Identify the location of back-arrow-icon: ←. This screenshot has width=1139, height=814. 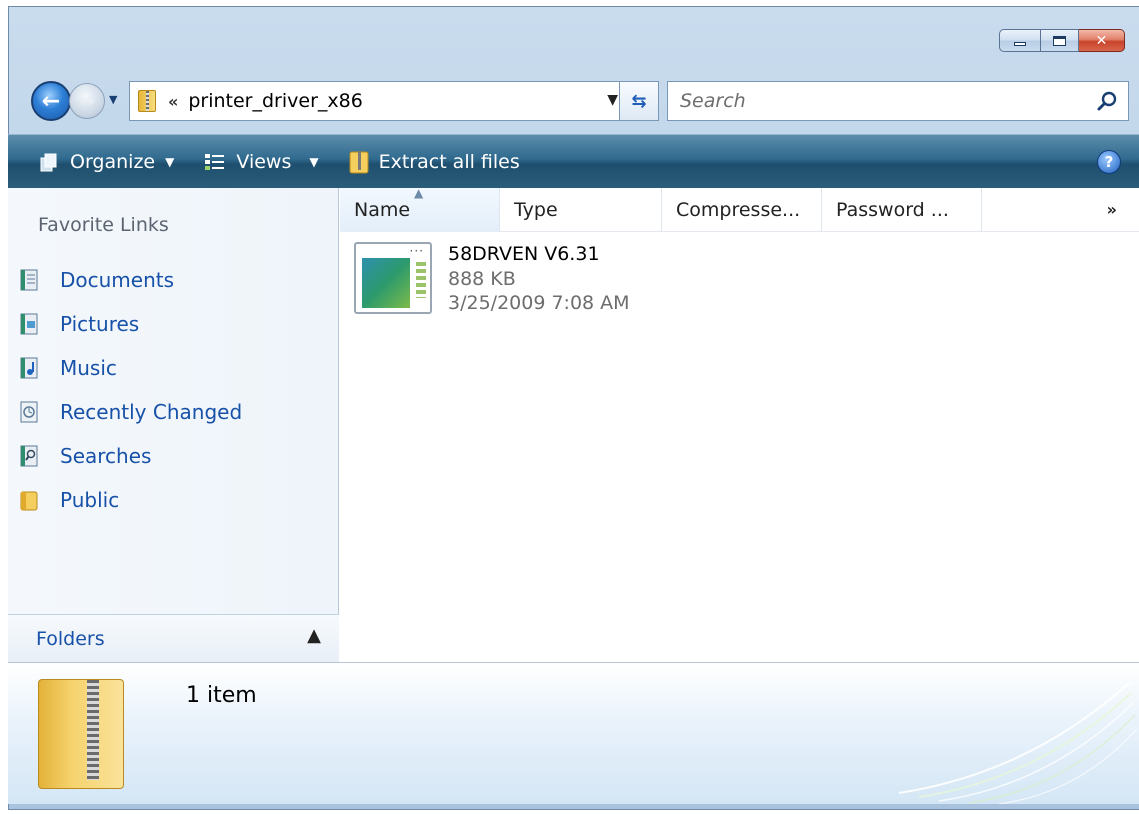
(51, 101).